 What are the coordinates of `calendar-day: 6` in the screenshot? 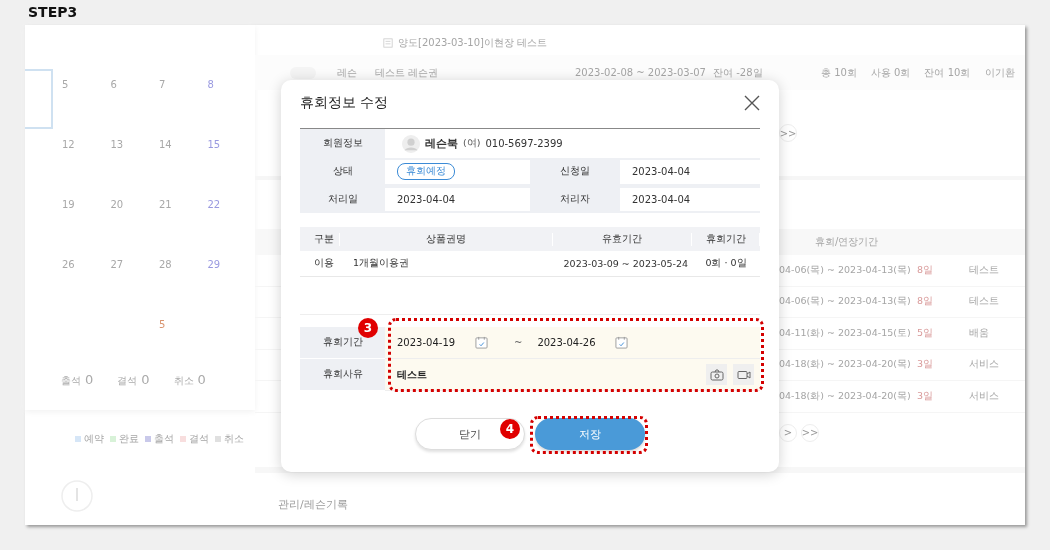 It's located at (113, 84).